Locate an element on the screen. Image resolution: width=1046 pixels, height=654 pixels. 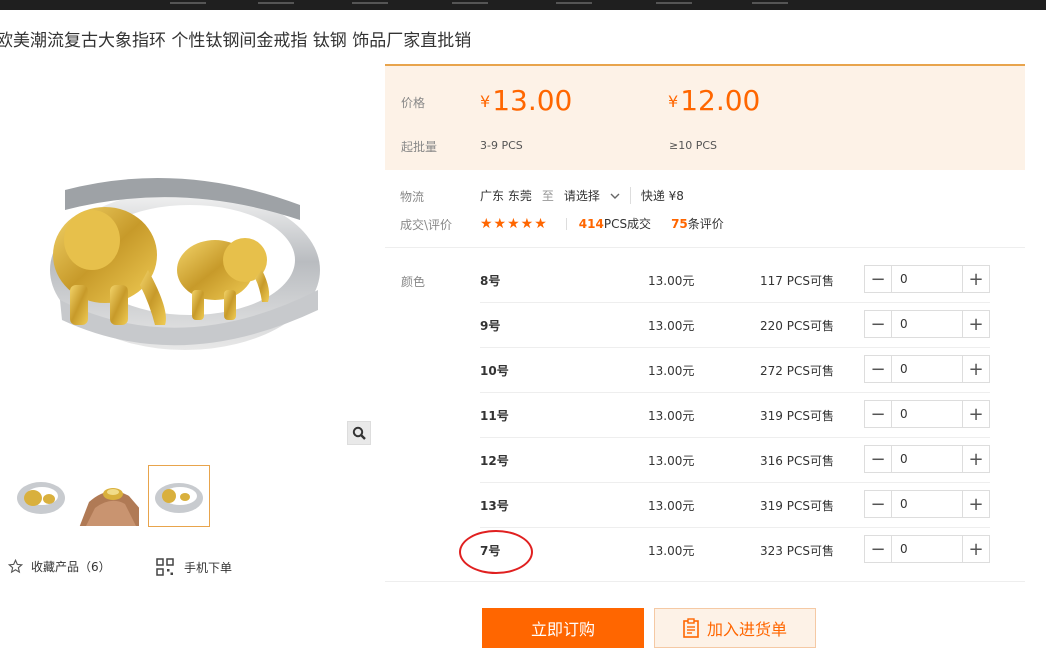
sku-size: 10号 is located at coordinates (494, 371).